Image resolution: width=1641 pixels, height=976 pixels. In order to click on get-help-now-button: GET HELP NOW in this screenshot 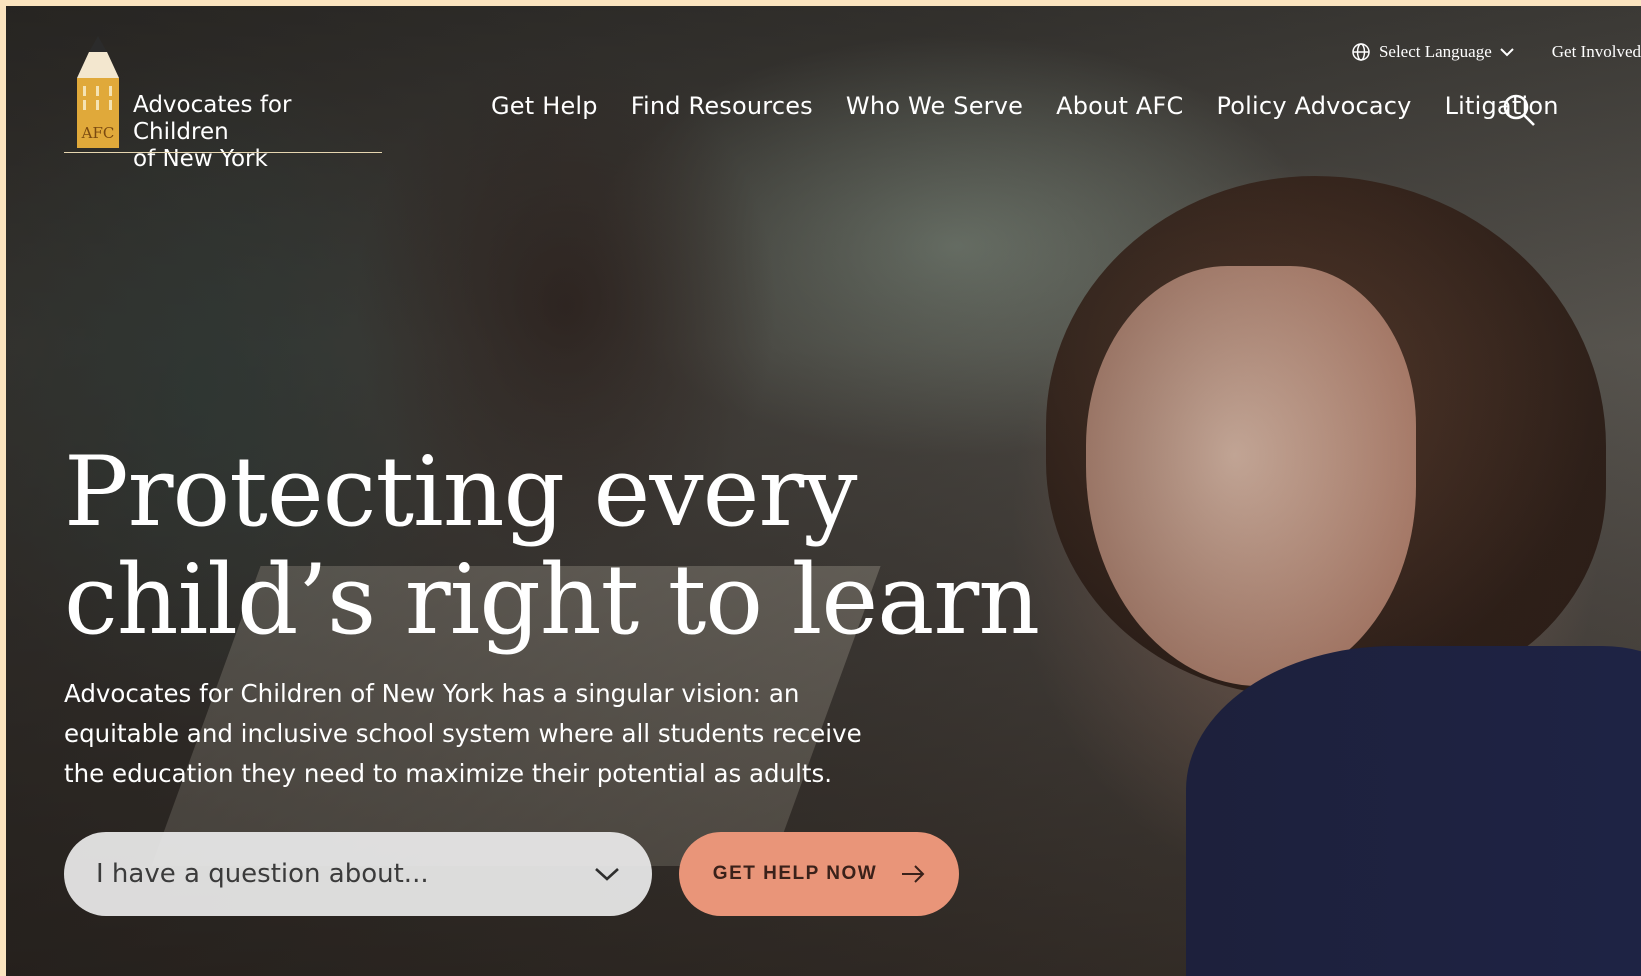, I will do `click(819, 874)`.